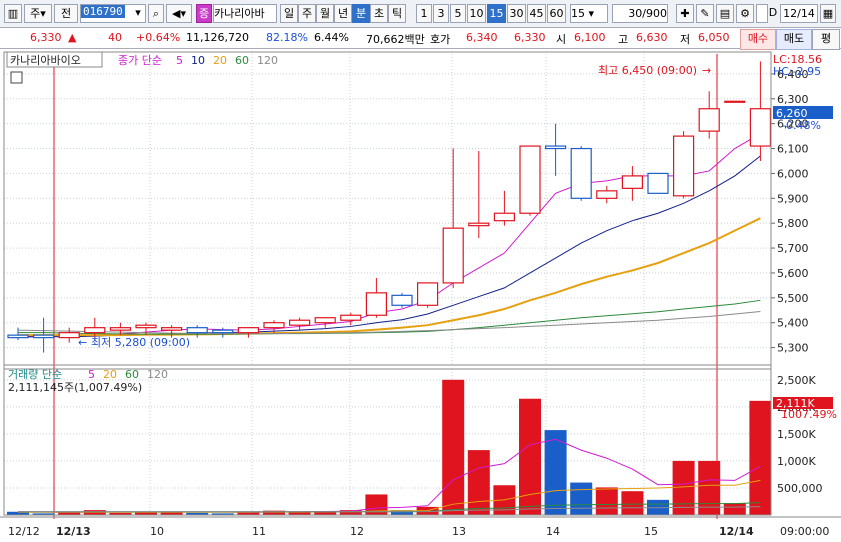 This screenshot has width=841, height=542. Describe the element at coordinates (140, 342) in the screenshot. I see `min-label: 최저 5,280 (09:00)` at that location.